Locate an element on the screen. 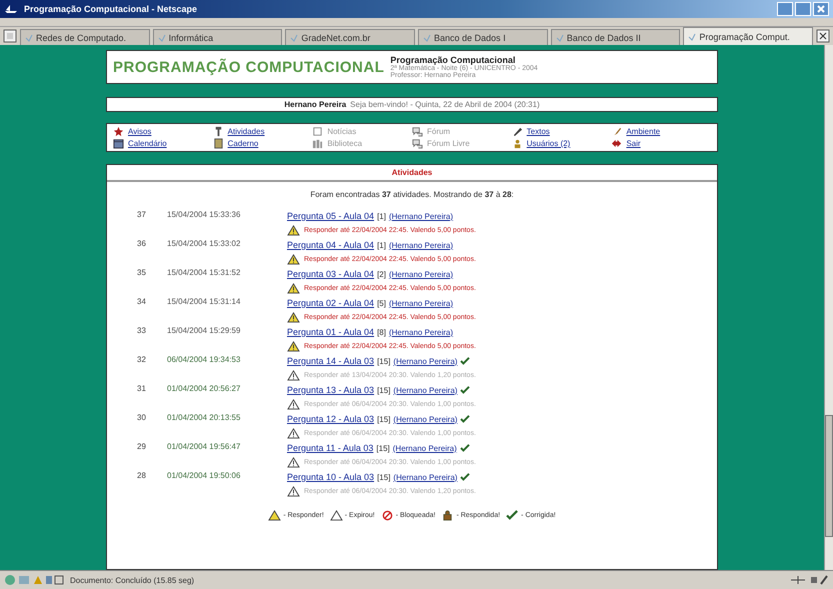 Image resolution: width=833 pixels, height=589 pixels. activity-number: 31 is located at coordinates (142, 389).